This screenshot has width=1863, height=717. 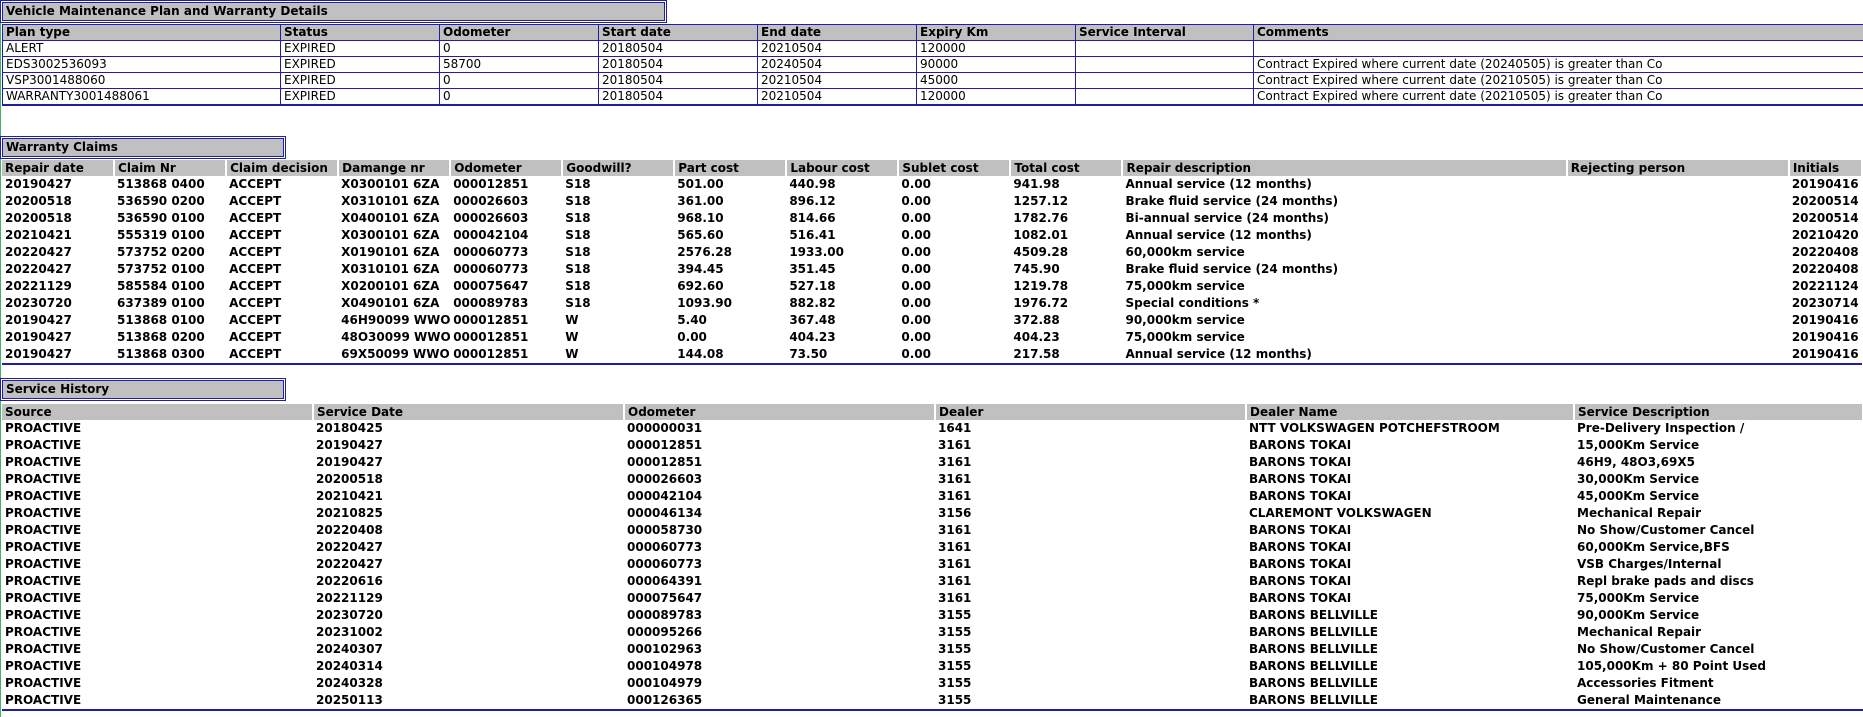 I want to click on claims-cell: 404.23, so click(x=1036, y=337).